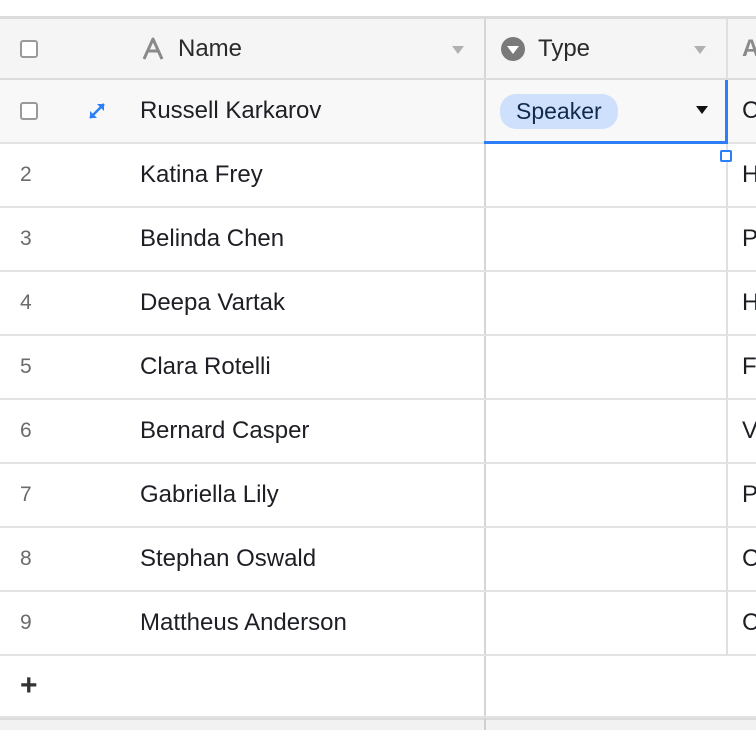 This screenshot has width=756, height=730. I want to click on header-checkbox-cell, so click(60, 48).